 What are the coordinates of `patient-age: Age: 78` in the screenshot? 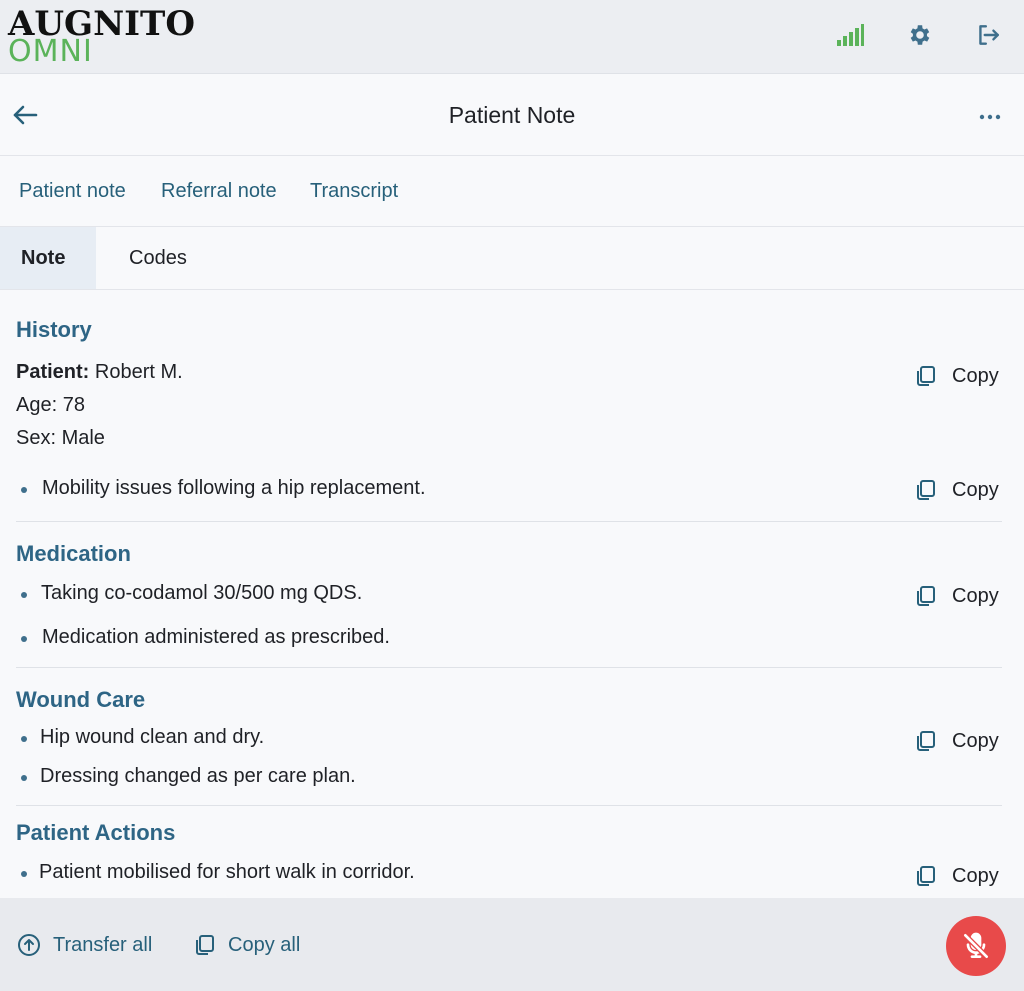 It's located at (50, 405).